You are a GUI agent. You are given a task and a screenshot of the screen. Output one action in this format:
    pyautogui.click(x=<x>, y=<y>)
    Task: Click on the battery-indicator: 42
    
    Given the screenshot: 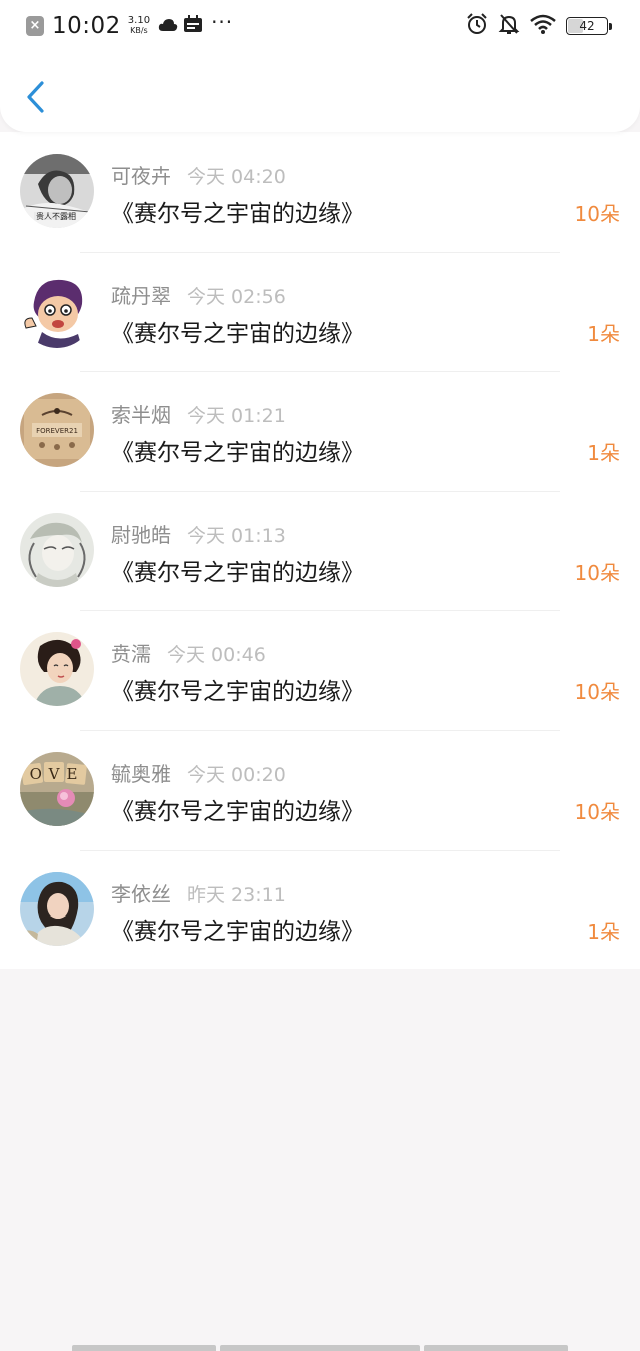 What is the action you would take?
    pyautogui.click(x=587, y=26)
    